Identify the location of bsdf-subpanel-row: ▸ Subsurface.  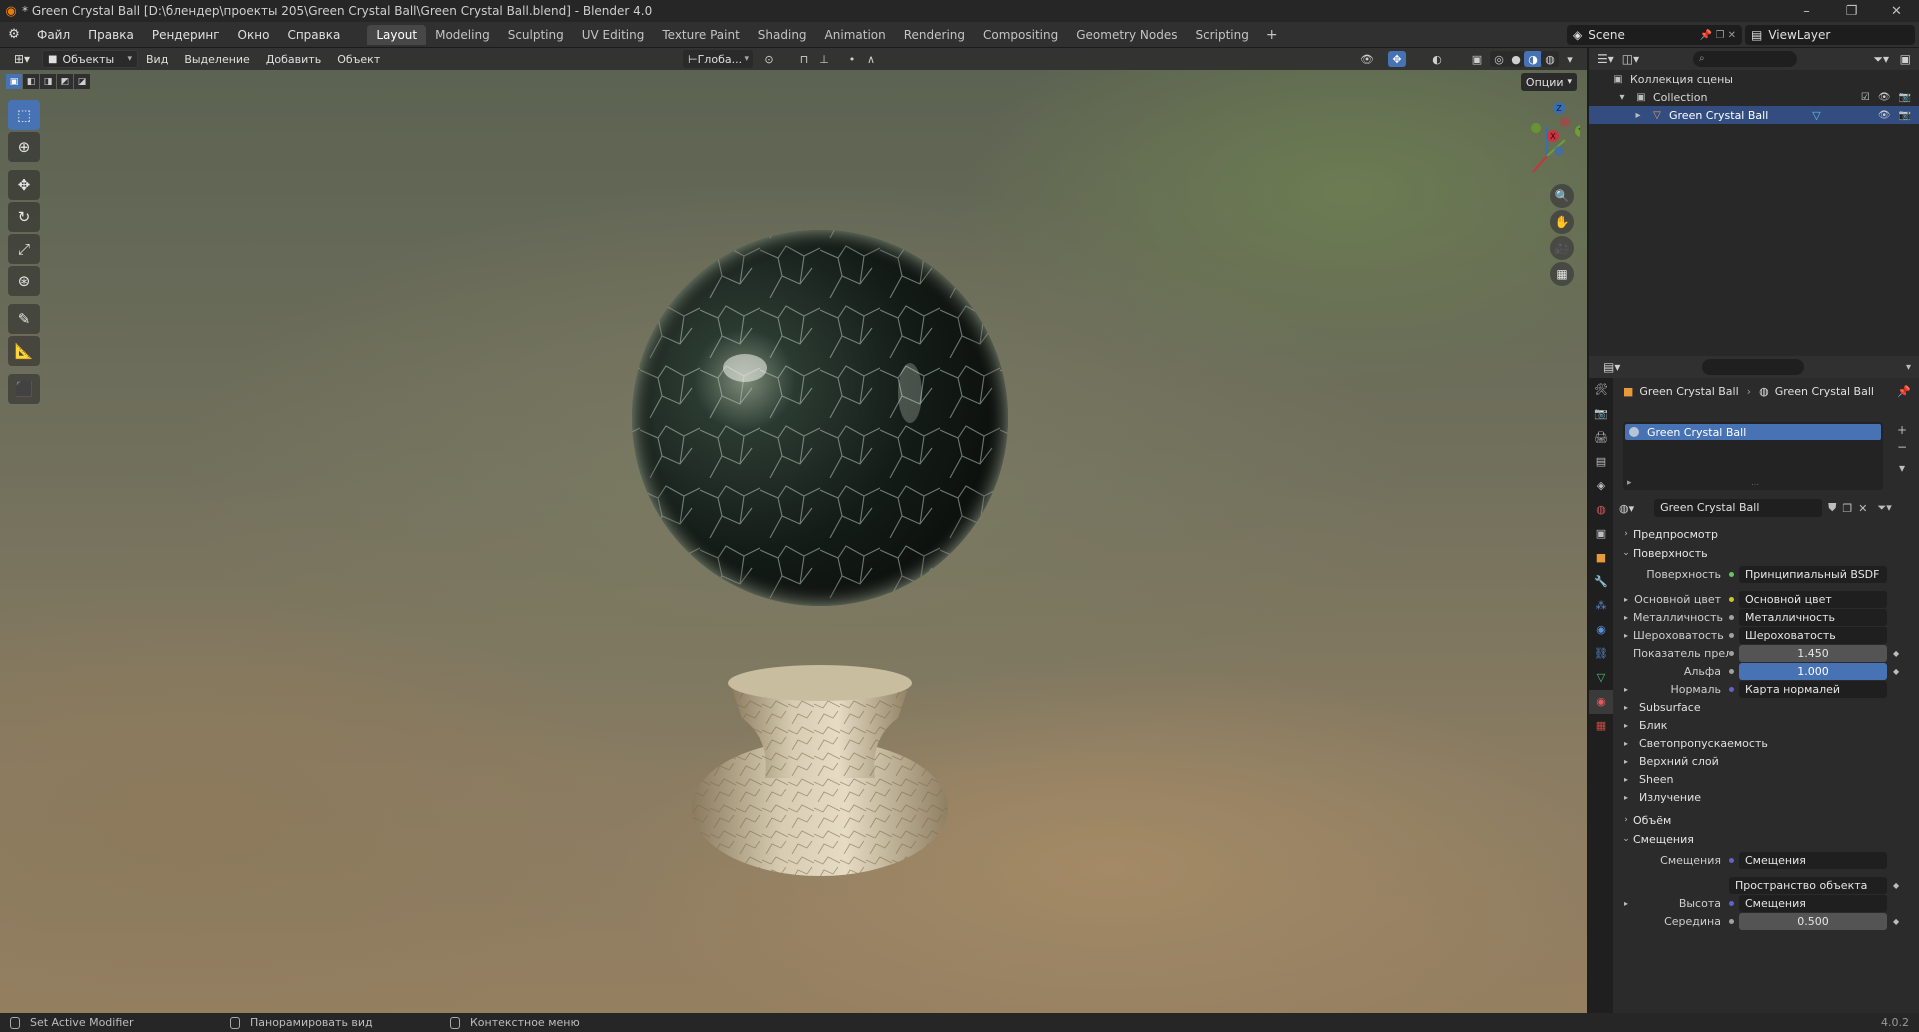
(1767, 707).